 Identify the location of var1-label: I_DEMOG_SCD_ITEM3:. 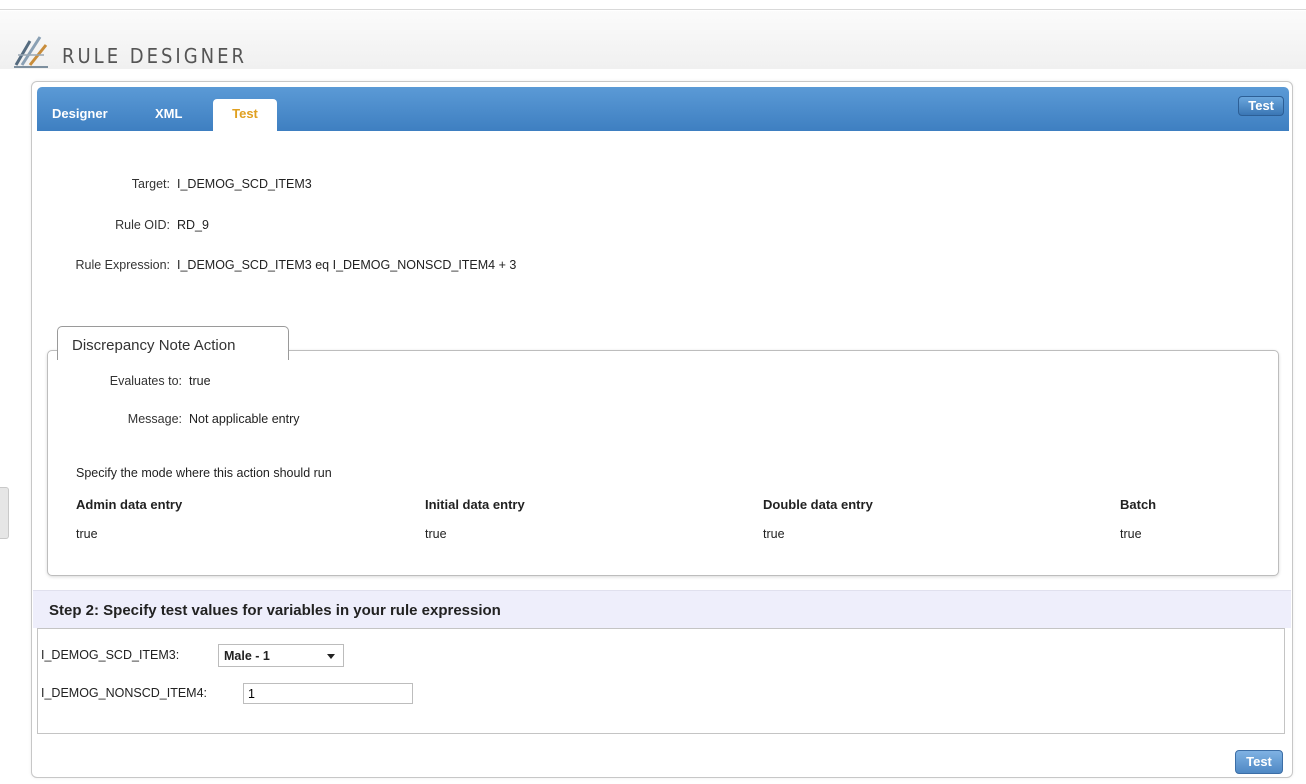
(110, 655).